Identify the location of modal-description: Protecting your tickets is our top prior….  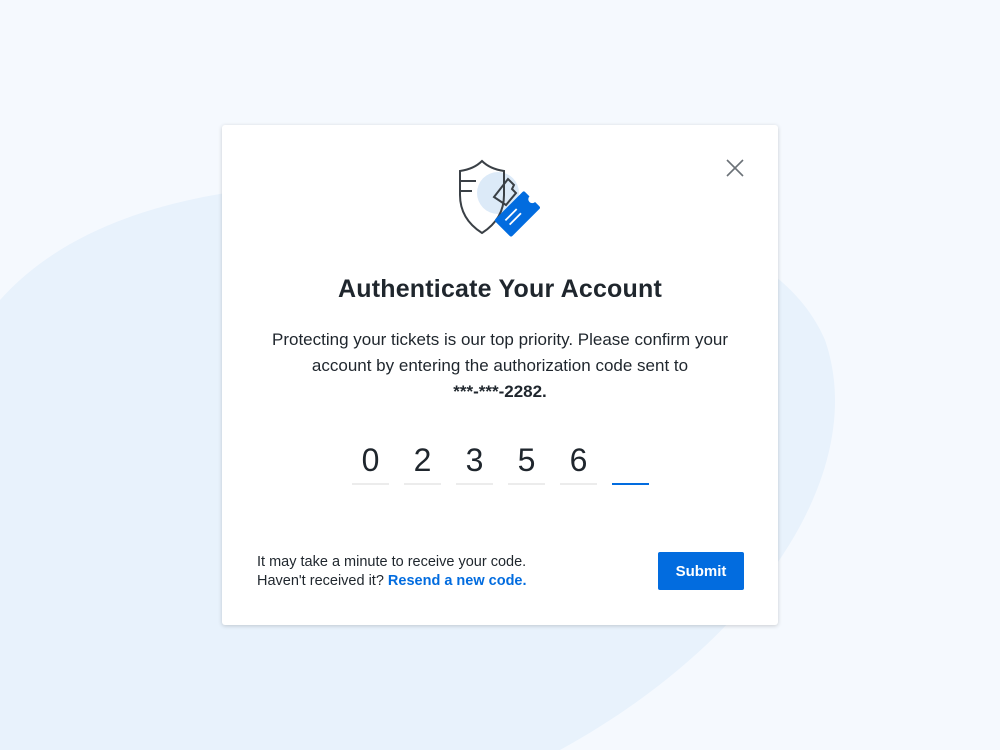
(500, 366).